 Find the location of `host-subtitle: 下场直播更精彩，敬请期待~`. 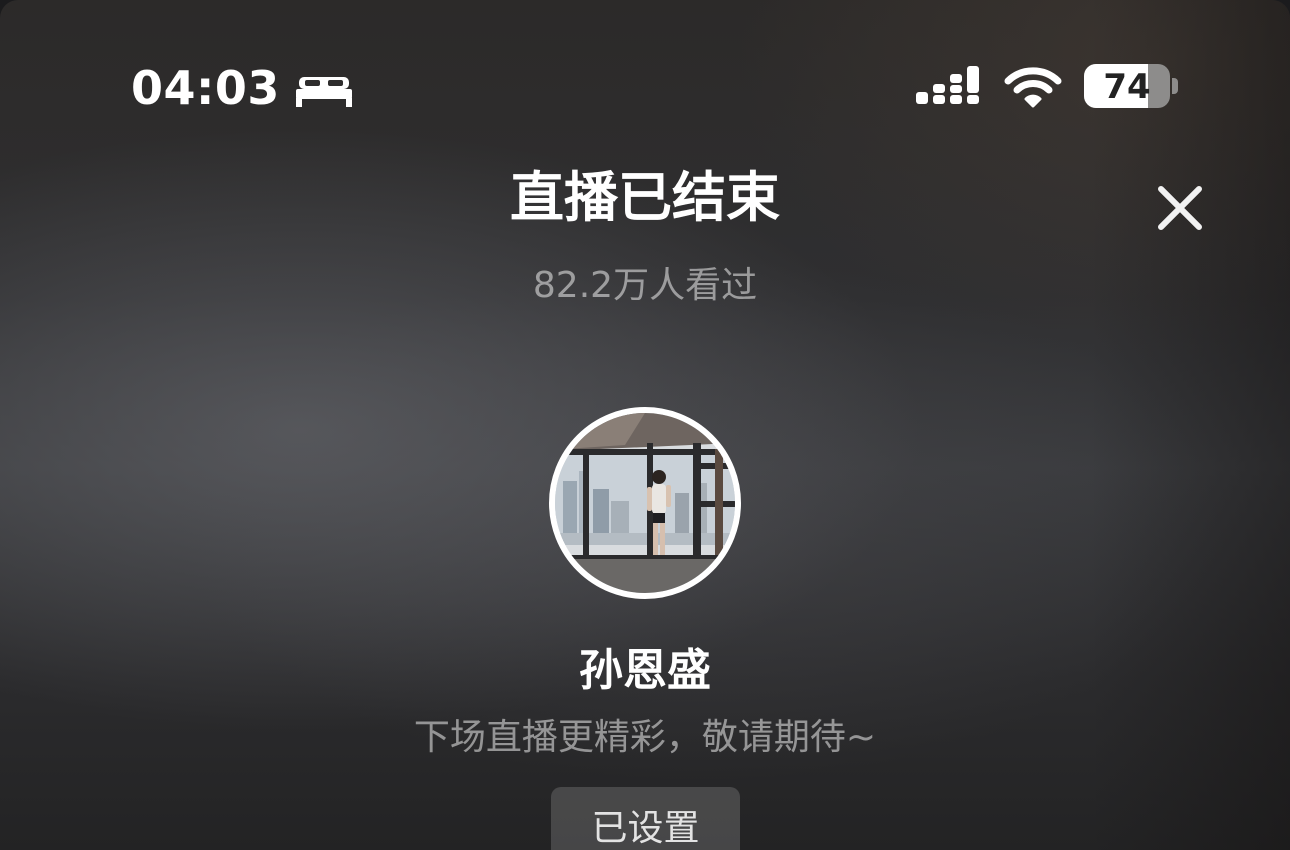

host-subtitle: 下场直播更精彩，敬请期待~ is located at coordinates (645, 737).